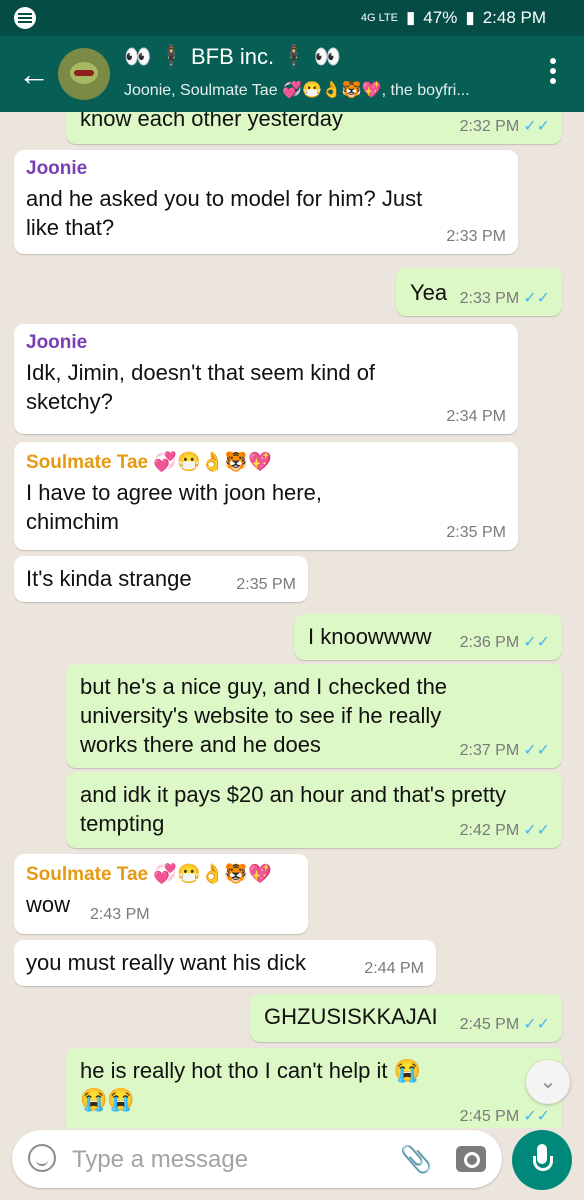 The width and height of the screenshot is (584, 1200). I want to click on message-bubble: know each other yesterday 2:32 PM ✓✓, so click(314, 128).